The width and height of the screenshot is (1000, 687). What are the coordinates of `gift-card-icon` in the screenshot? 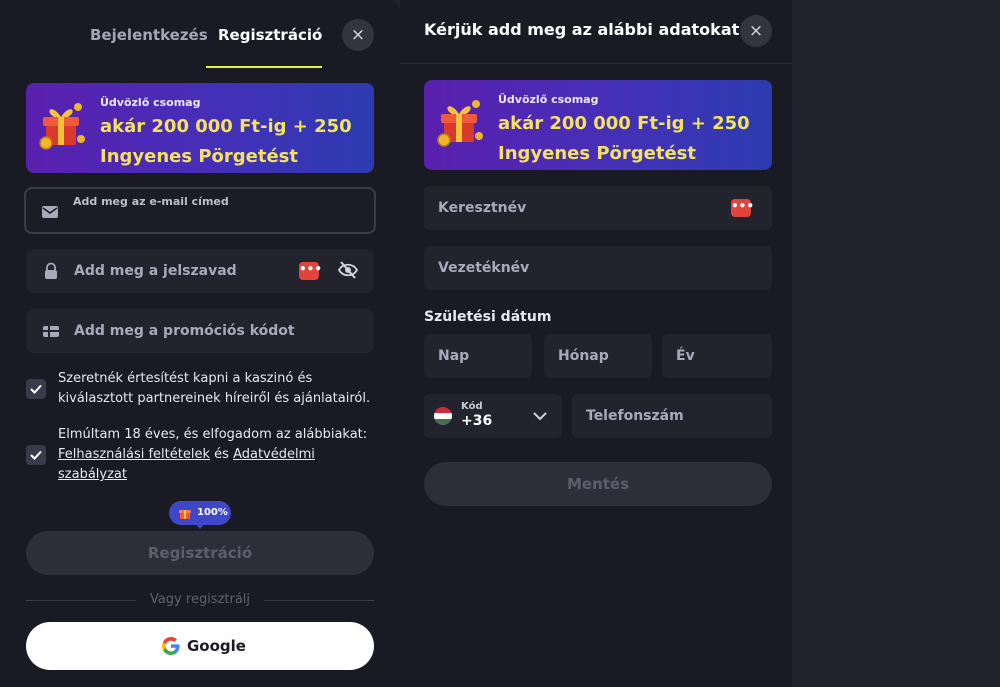 It's located at (51, 331).